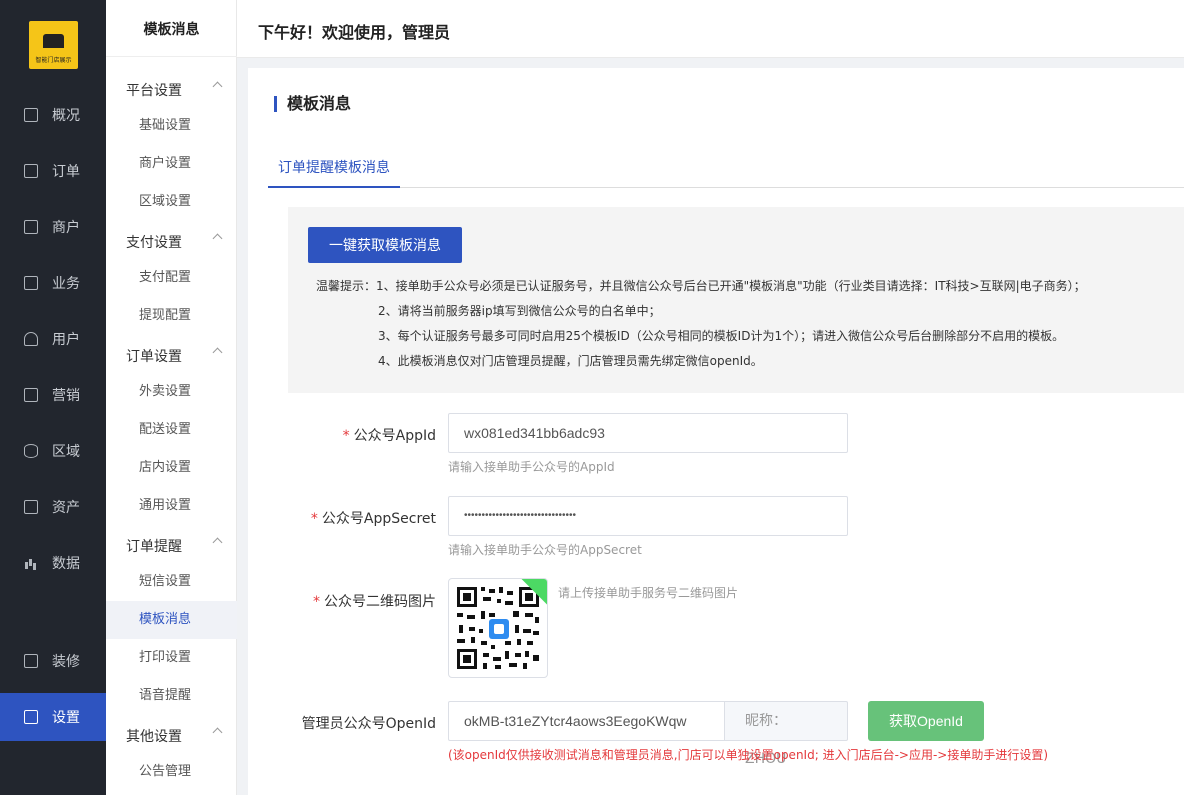  I want to click on group-label: 支付设置, so click(154, 243).